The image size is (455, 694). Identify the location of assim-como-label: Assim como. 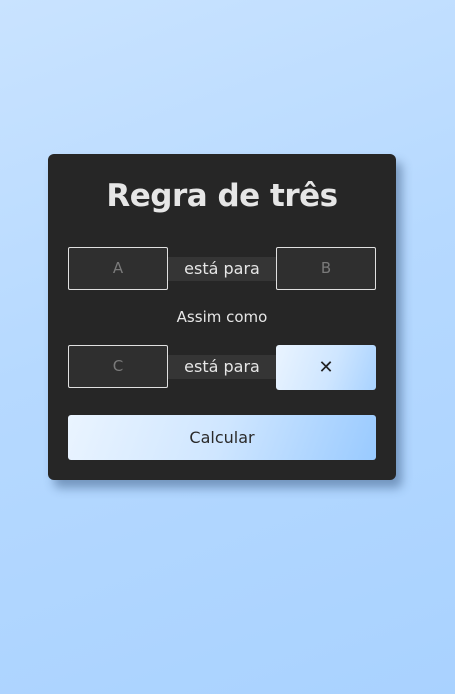
(222, 317).